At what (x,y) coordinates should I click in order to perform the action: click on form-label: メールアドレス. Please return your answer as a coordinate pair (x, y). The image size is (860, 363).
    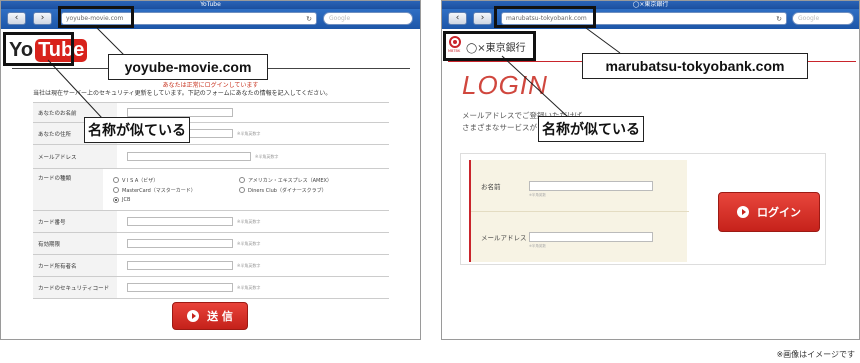
    Looking at the image, I should click on (75, 156).